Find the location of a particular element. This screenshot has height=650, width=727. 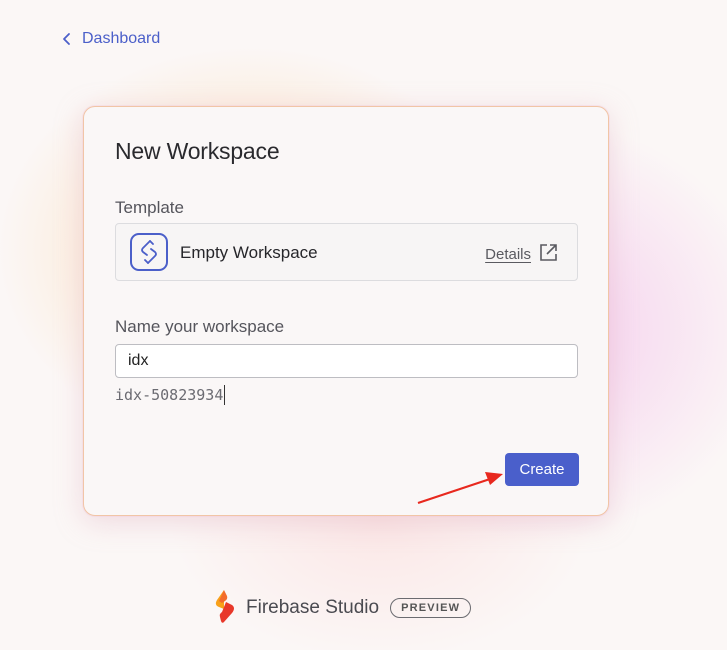

footer-branding: Firebase Studio PREVIEW is located at coordinates (342, 608).